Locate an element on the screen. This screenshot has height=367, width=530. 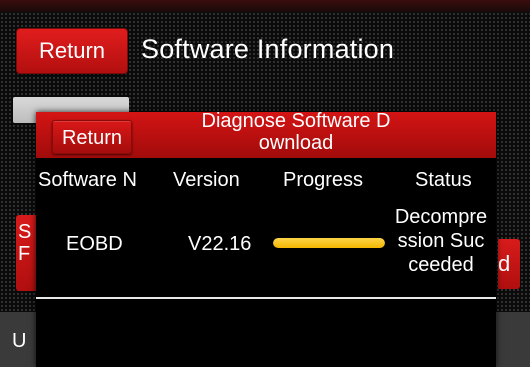
row-divider is located at coordinates (266, 298).